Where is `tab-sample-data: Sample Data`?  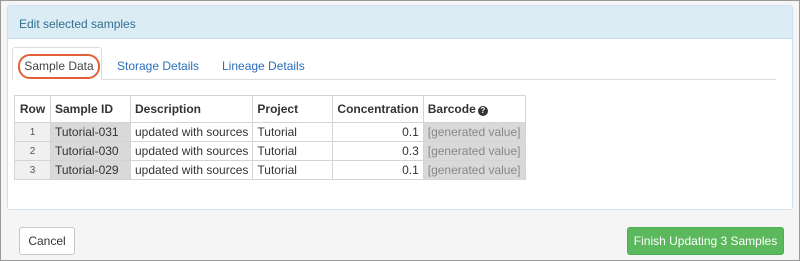
tab-sample-data: Sample Data is located at coordinates (57, 64).